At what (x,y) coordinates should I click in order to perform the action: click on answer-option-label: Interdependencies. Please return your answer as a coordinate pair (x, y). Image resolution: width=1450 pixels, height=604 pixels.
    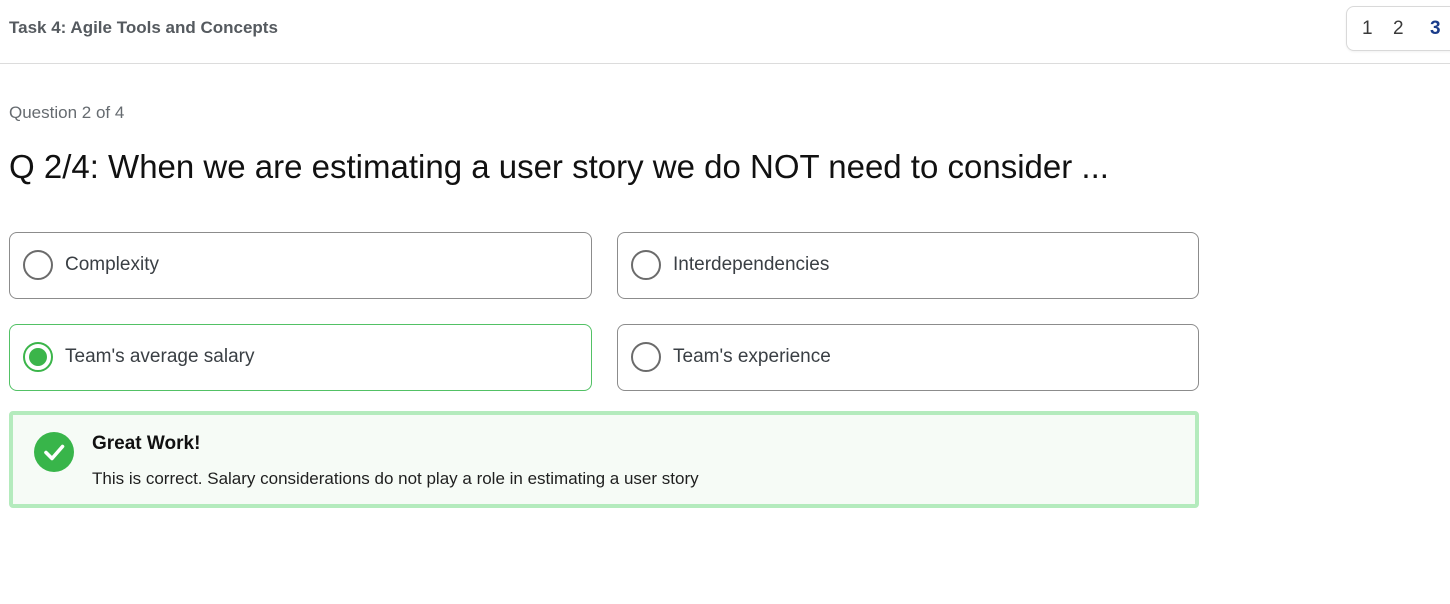
    Looking at the image, I should click on (751, 264).